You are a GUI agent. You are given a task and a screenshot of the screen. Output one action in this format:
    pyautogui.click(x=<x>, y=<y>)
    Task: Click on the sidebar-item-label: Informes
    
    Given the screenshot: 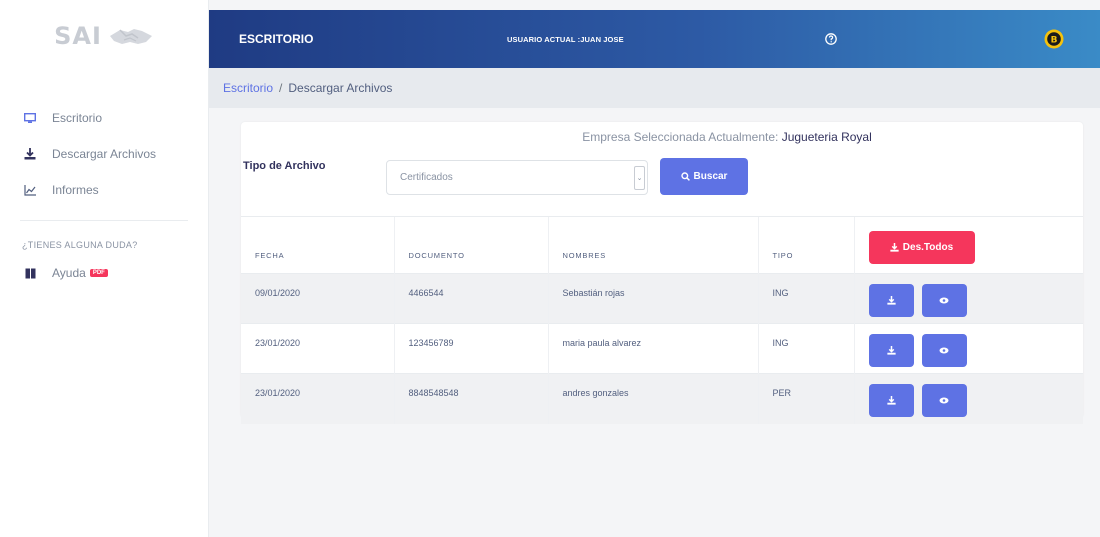 What is the action you would take?
    pyautogui.click(x=75, y=190)
    